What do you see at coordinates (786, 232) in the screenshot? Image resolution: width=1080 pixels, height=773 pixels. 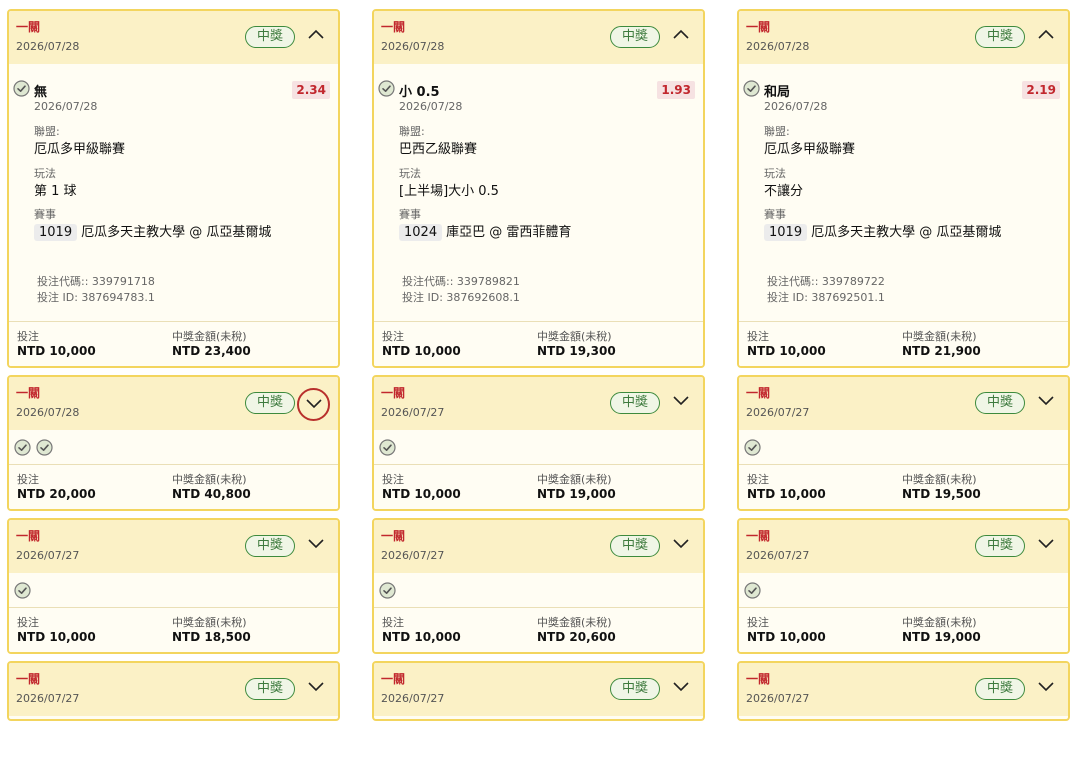 I see `match-id: 1019` at bounding box center [786, 232].